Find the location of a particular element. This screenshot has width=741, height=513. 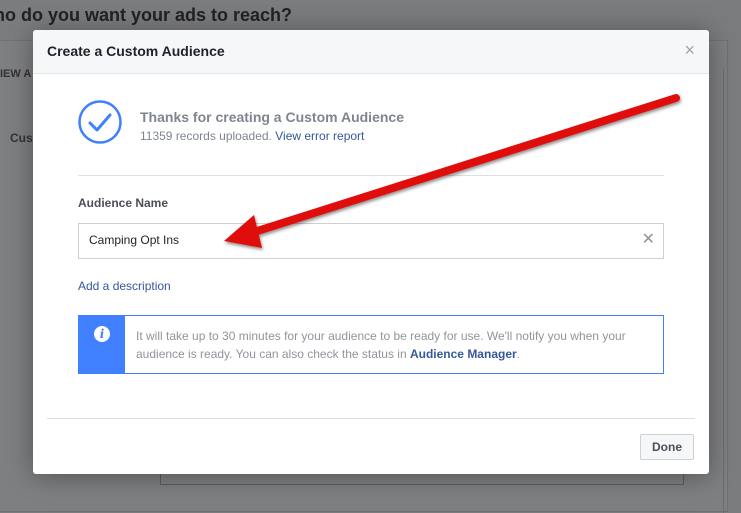

arrow-head is located at coordinates (243, 231).